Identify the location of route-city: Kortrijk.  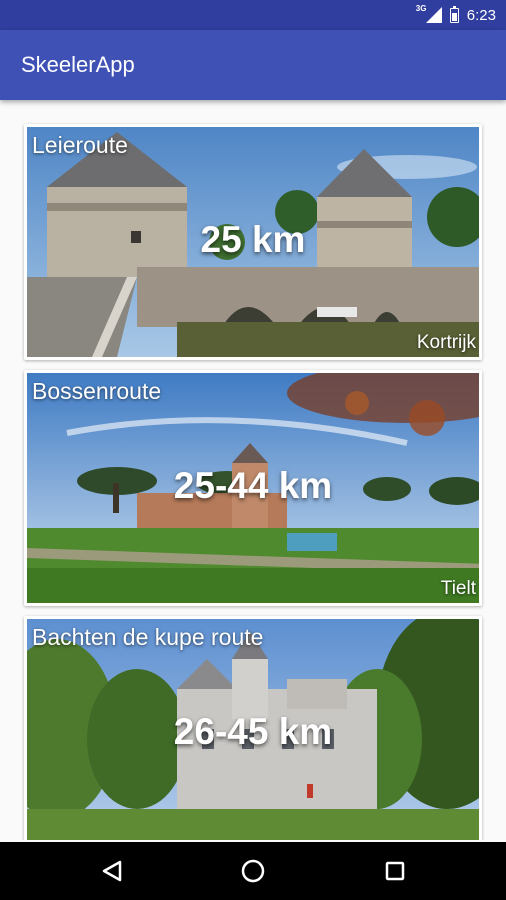
(446, 342).